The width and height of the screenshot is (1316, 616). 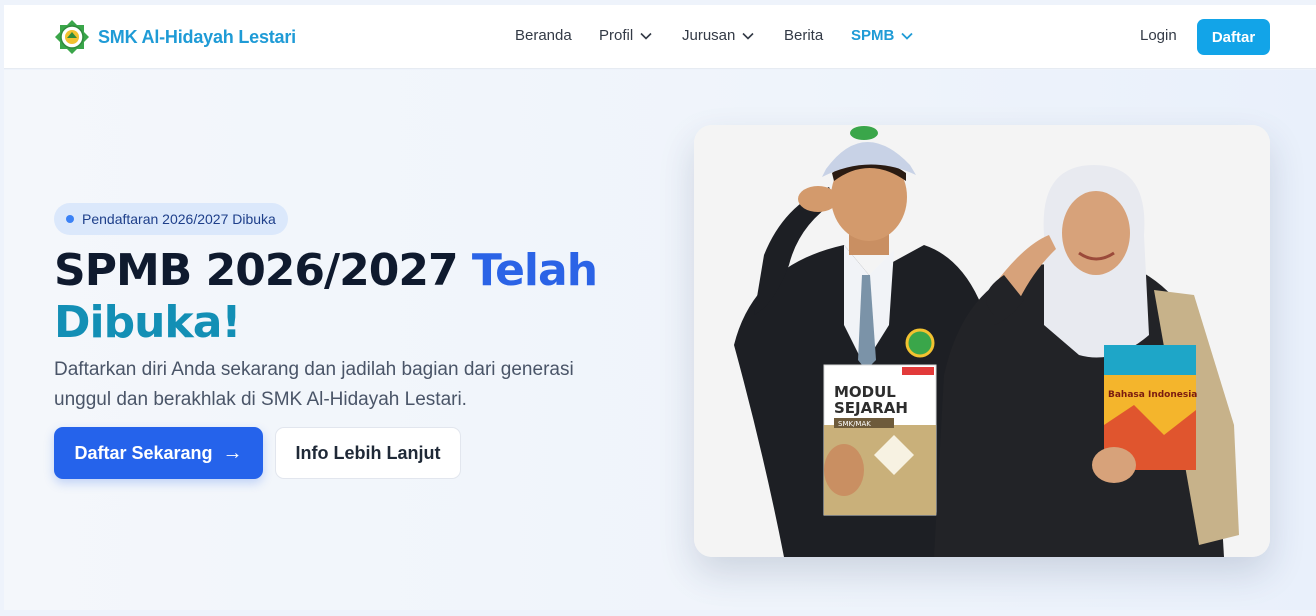 What do you see at coordinates (334, 297) in the screenshot?
I see `hero-title: SPMB 2026/2027 Telah Dibuka!` at bounding box center [334, 297].